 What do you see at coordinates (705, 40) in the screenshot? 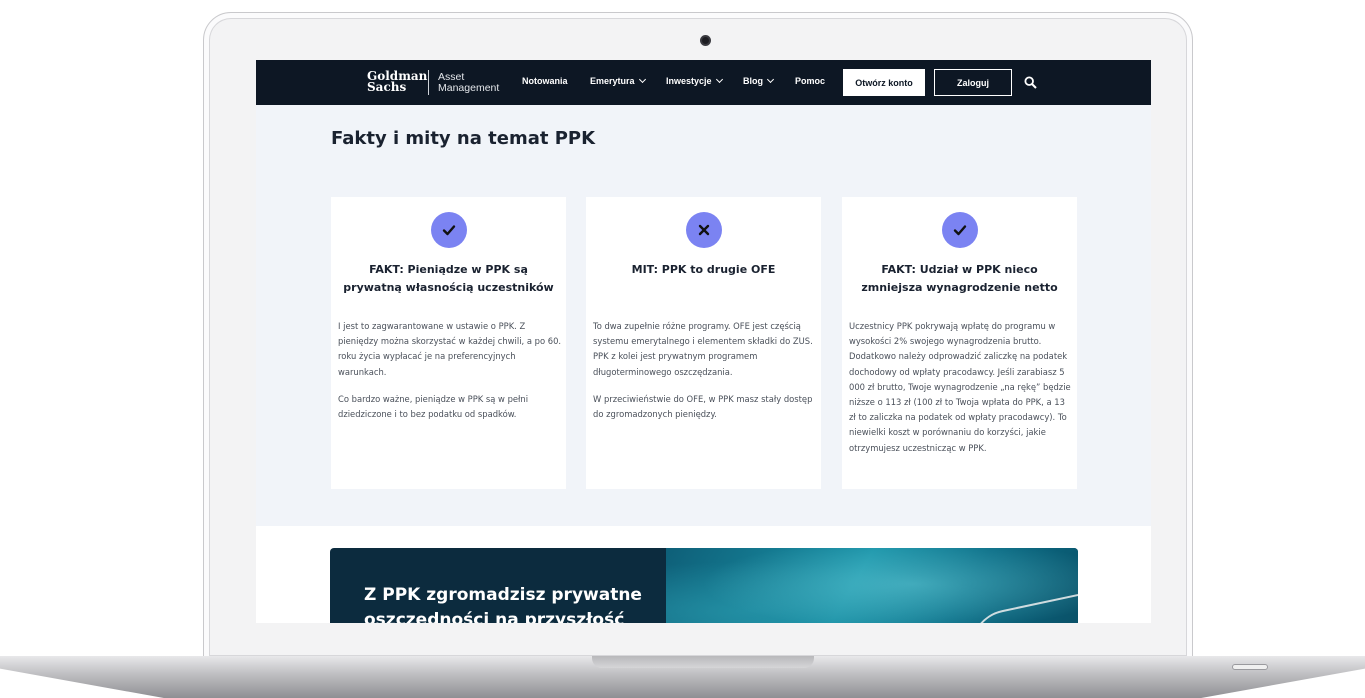
I see `camera-icon` at bounding box center [705, 40].